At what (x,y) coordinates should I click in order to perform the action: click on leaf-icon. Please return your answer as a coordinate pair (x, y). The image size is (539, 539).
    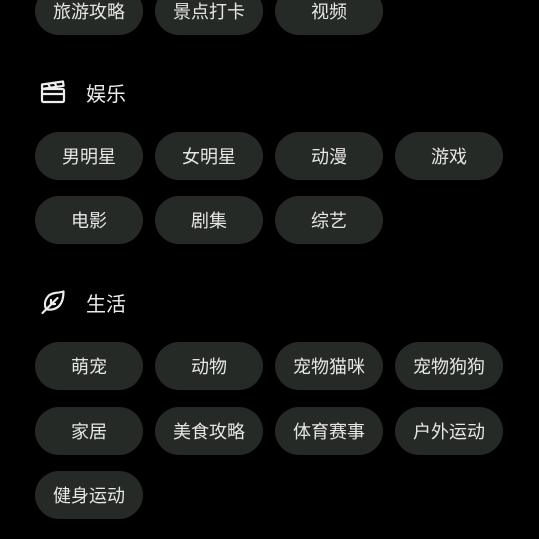
    Looking at the image, I should click on (53, 302).